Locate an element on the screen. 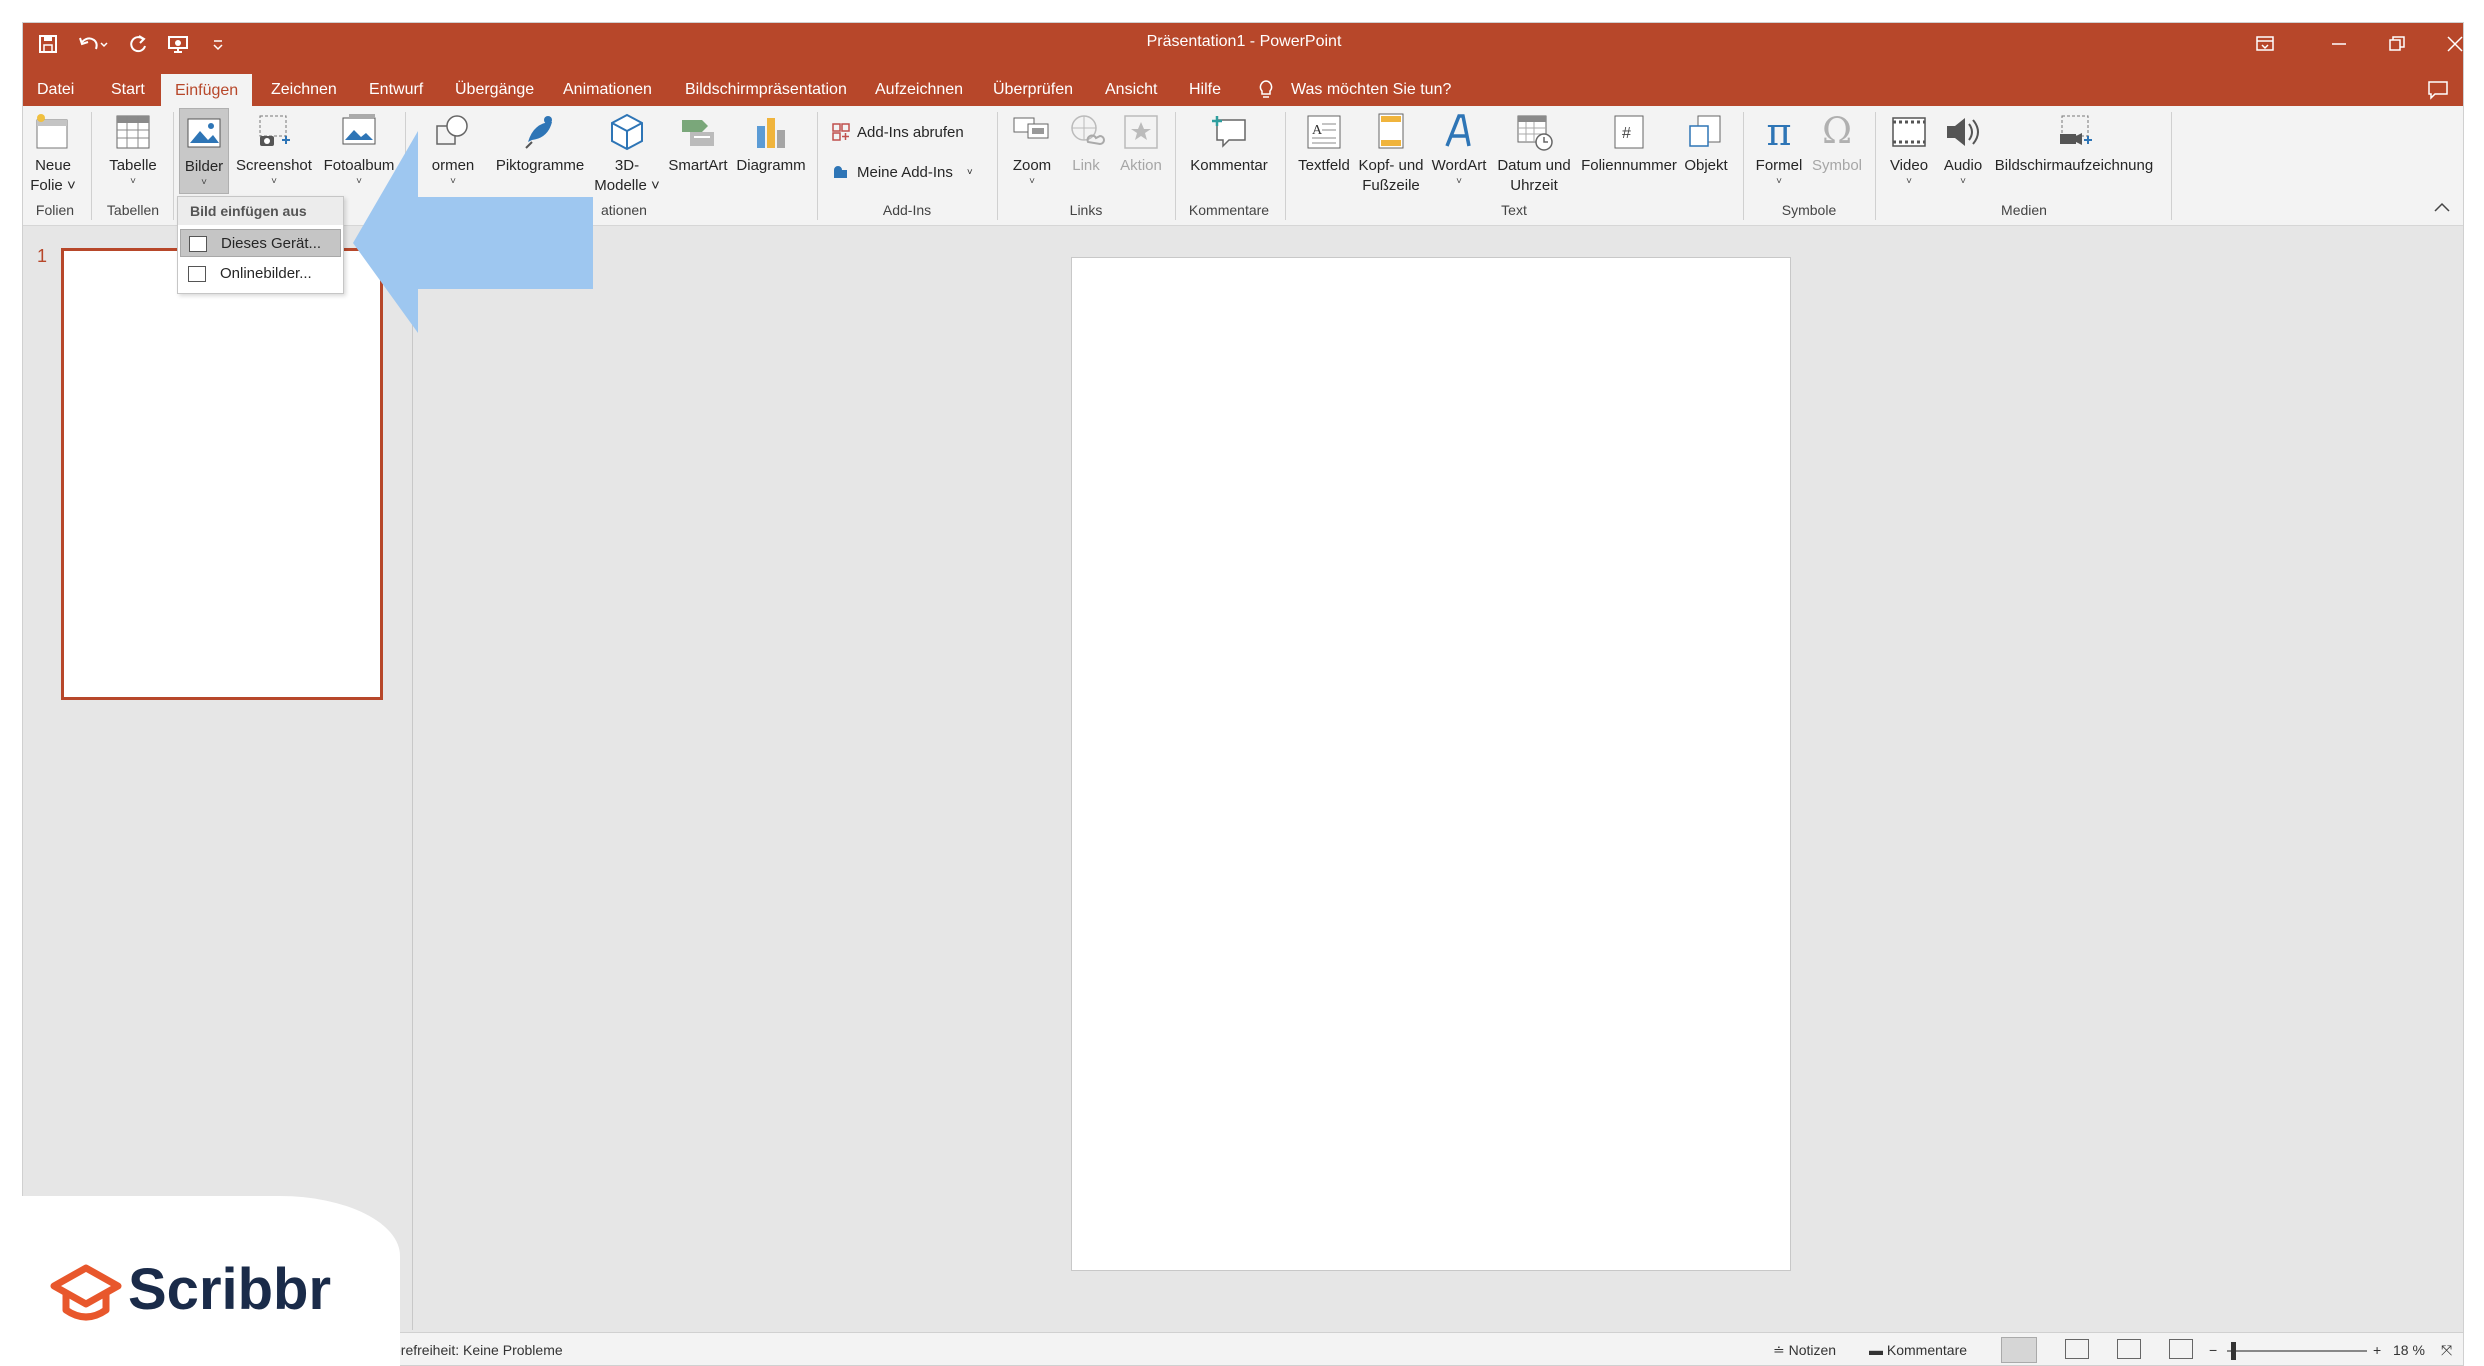 This screenshot has width=2484, height=1366. link-button: Link is located at coordinates (1086, 144).